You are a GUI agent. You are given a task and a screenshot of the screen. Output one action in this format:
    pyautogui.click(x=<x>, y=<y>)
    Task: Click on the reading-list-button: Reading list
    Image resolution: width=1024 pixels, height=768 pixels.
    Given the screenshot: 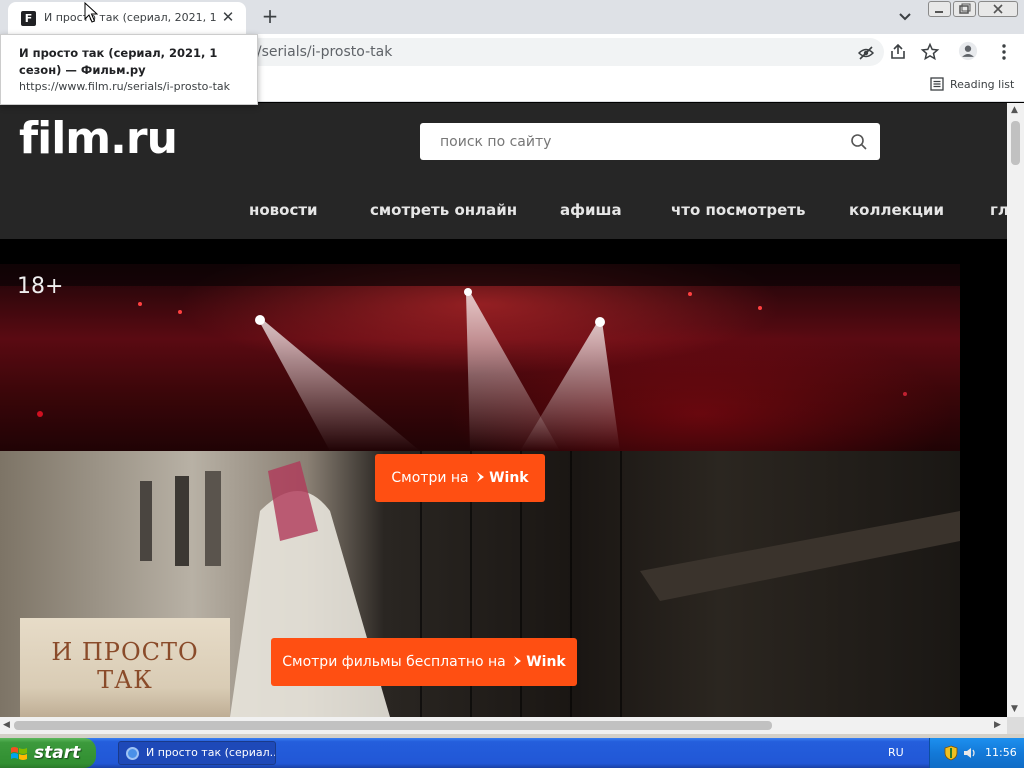 What is the action you would take?
    pyautogui.click(x=972, y=84)
    